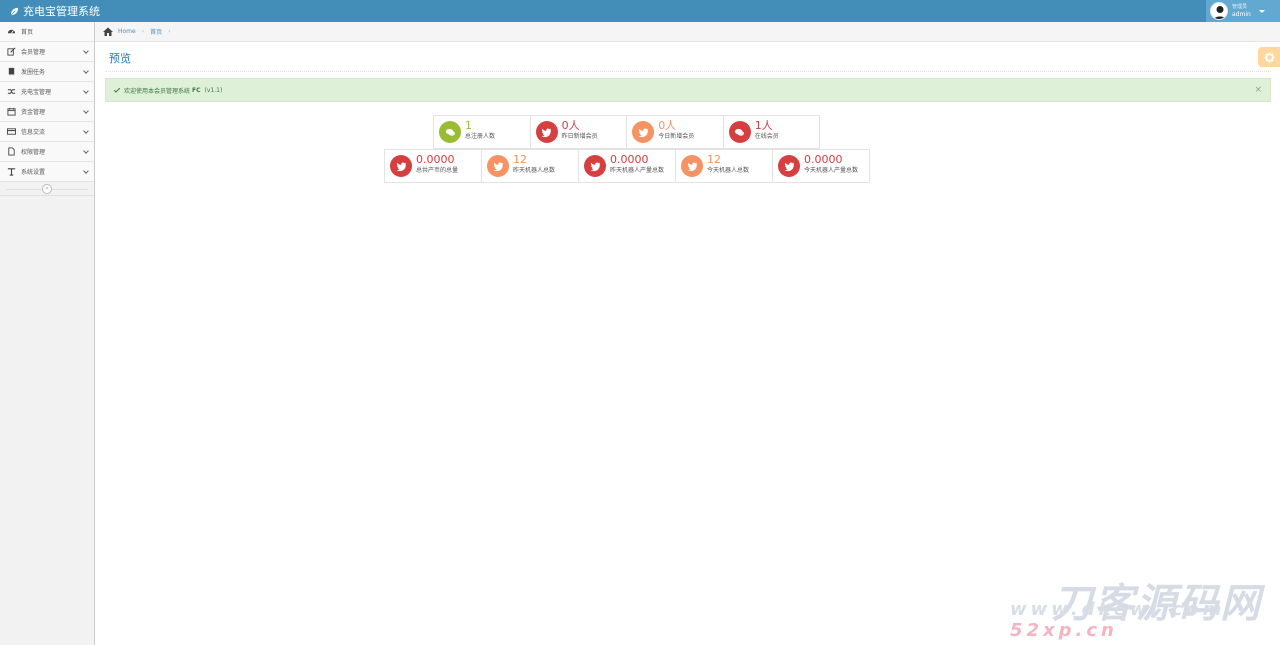  Describe the element at coordinates (11, 52) in the screenshot. I see `edit-icon` at that location.